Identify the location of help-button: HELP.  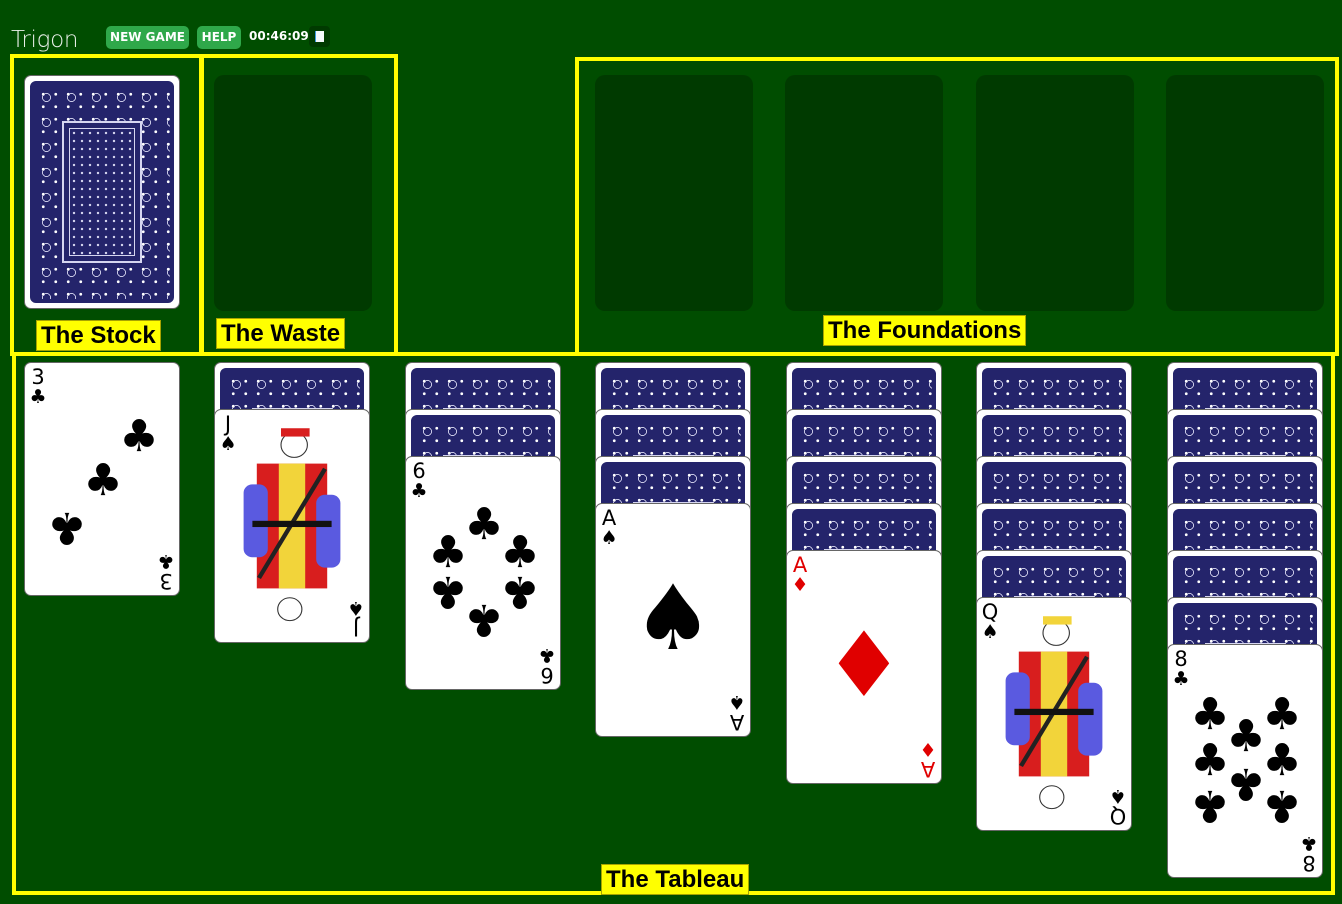
(219, 37).